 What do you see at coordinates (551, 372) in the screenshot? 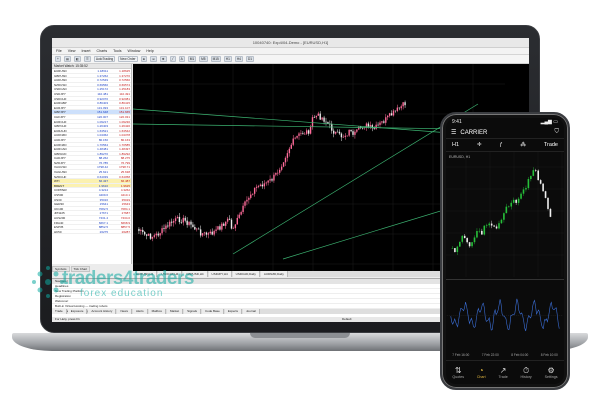
I see `nav-settings: ⚙ Settings` at bounding box center [551, 372].